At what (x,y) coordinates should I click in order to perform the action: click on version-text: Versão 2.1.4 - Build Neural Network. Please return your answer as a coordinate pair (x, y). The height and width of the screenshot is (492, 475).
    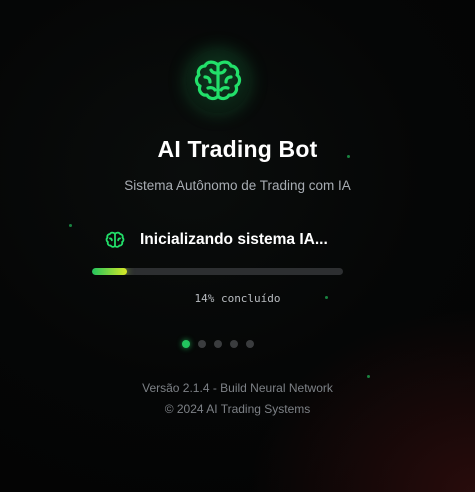
    Looking at the image, I should click on (237, 388).